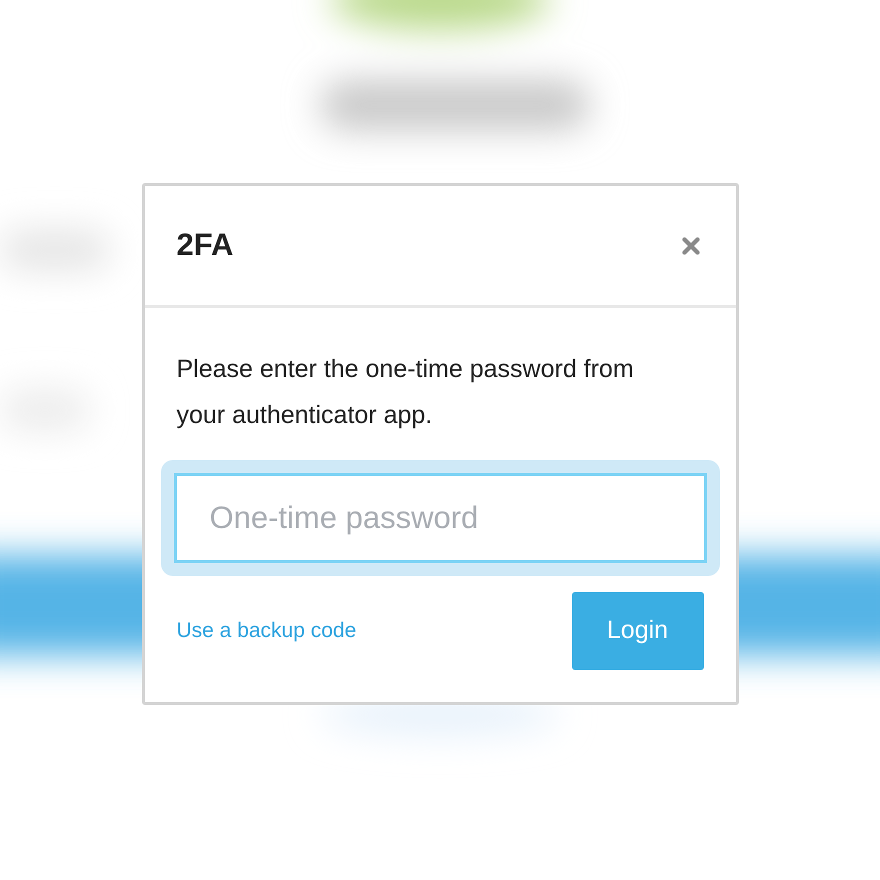 This screenshot has width=880, height=880. Describe the element at coordinates (638, 631) in the screenshot. I see `login-button: Login` at that location.